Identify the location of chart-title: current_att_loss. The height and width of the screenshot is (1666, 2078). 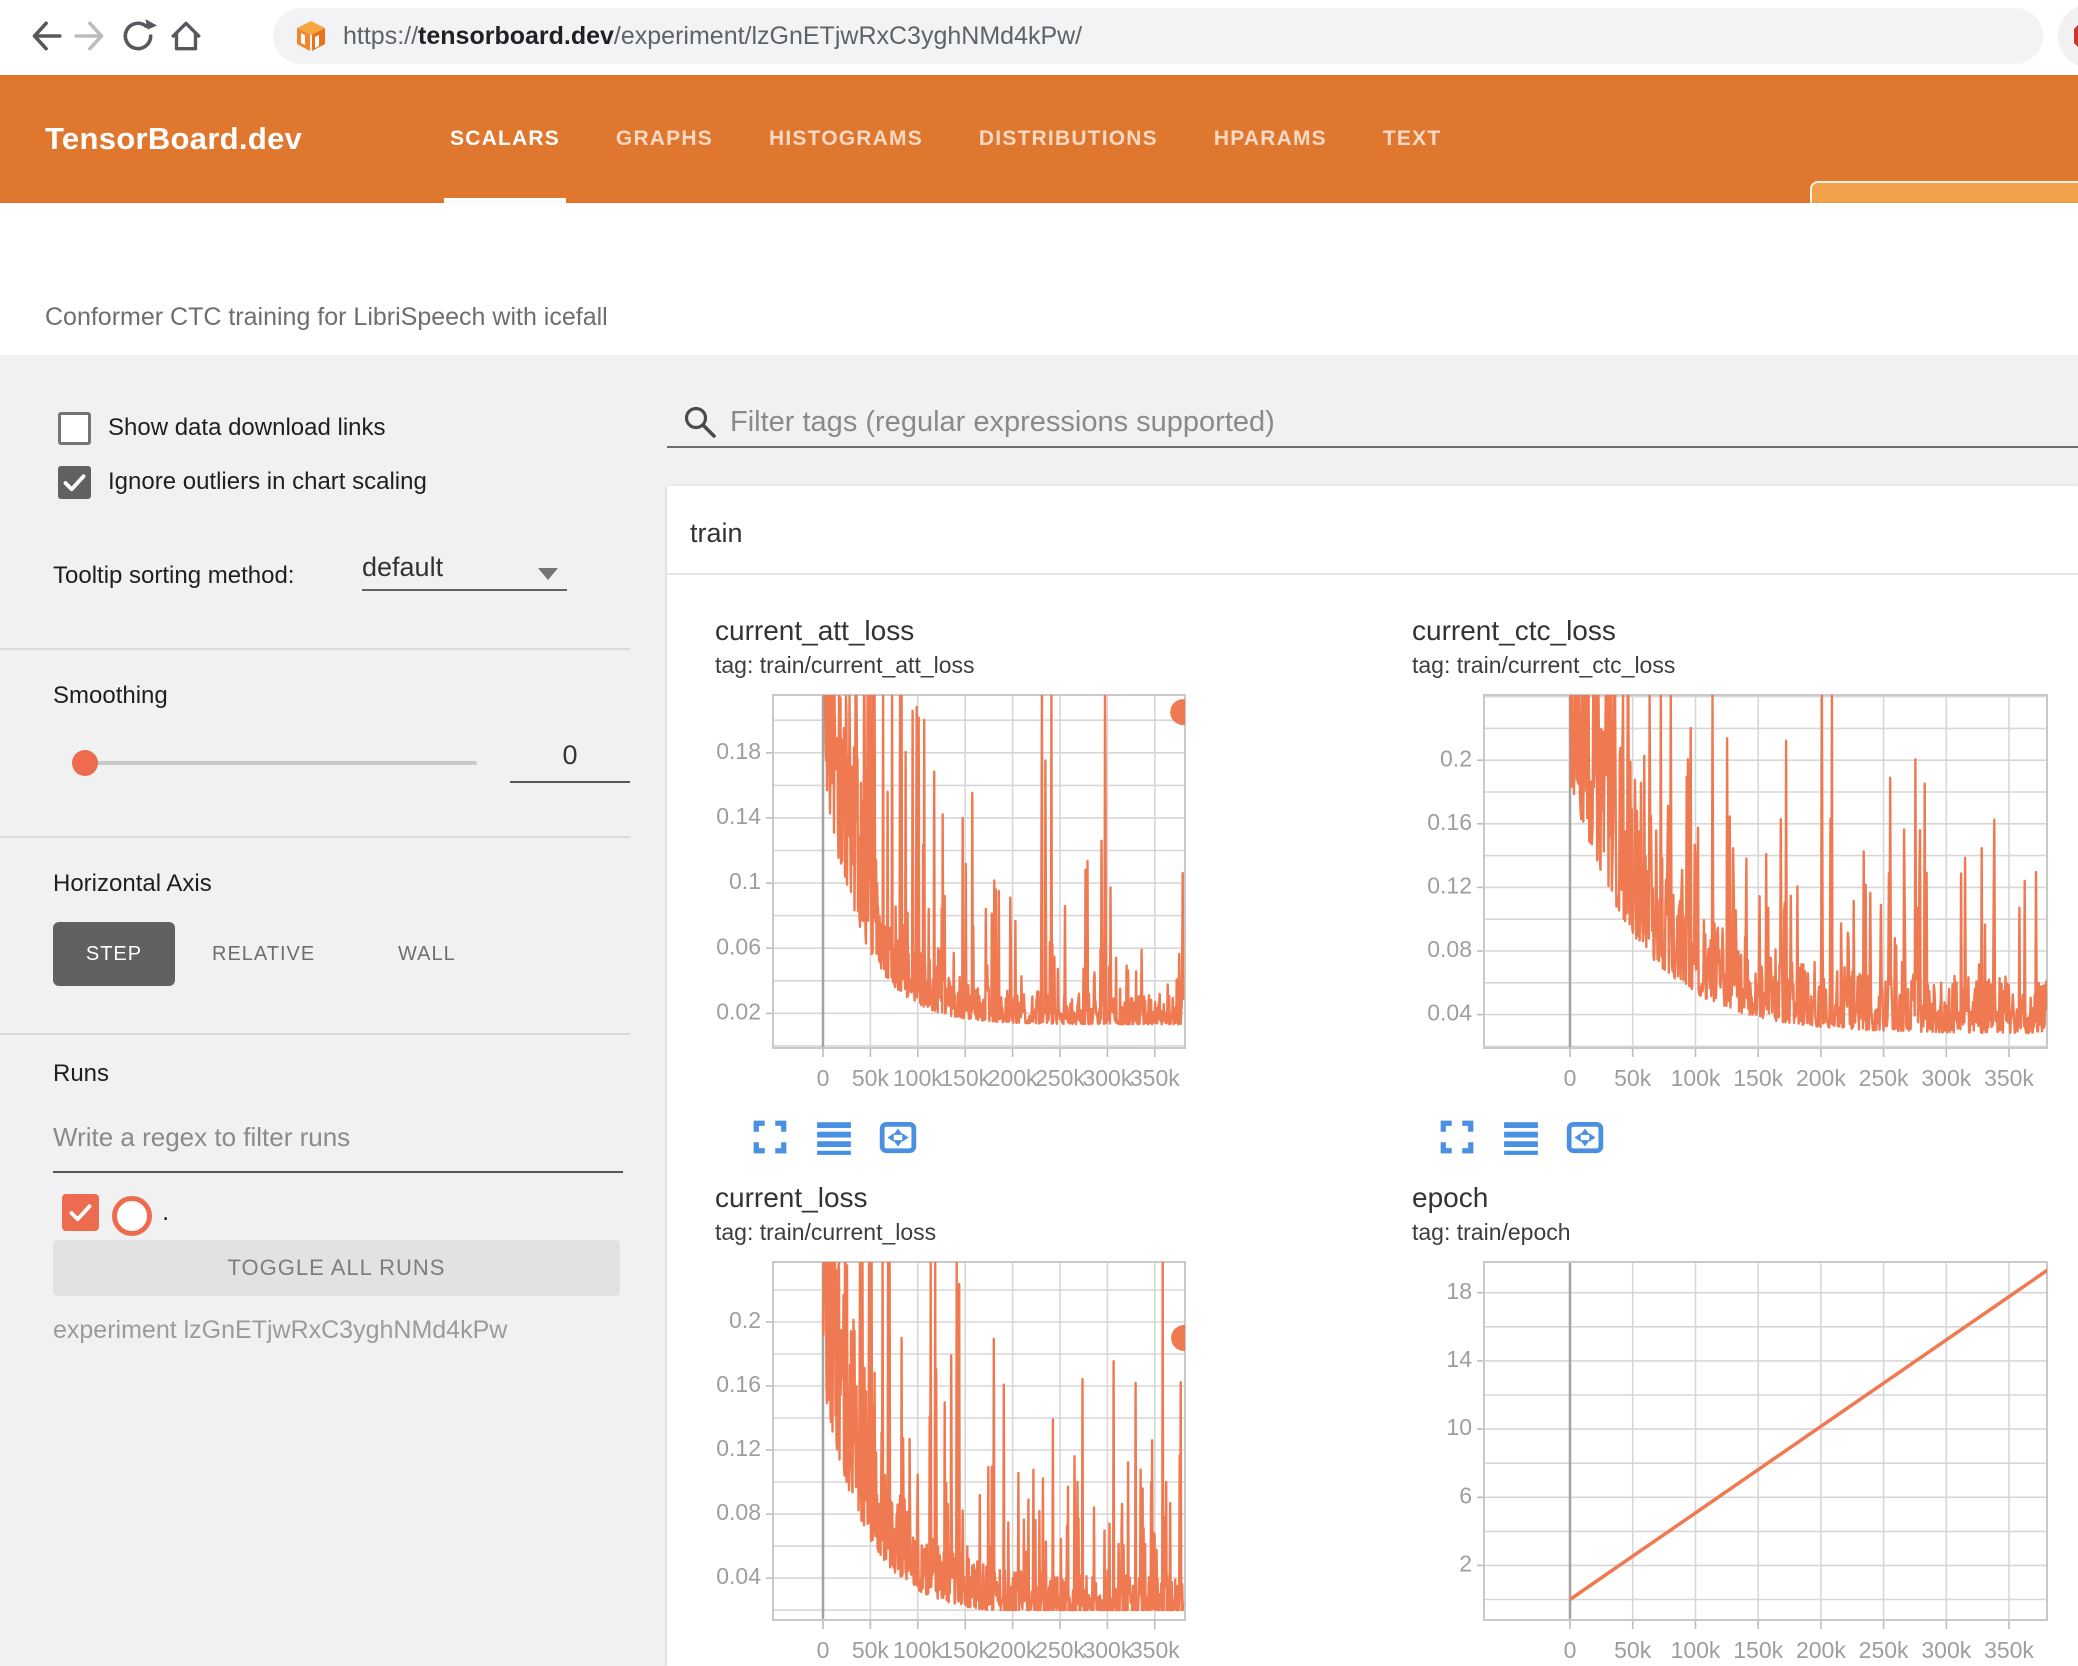
(815, 630).